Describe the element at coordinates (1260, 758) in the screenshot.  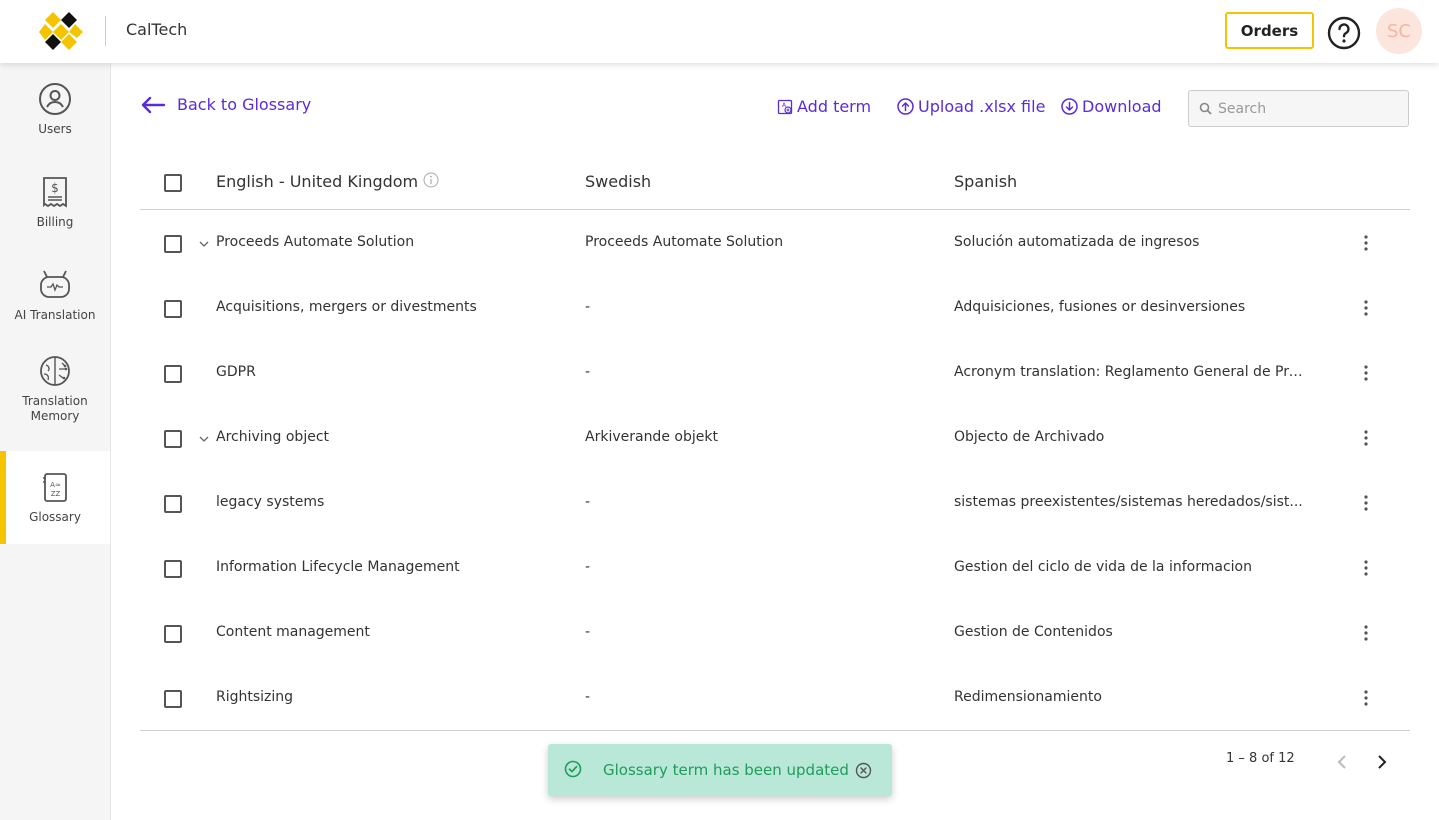
I see `pagination-range: 1 – 8 of 12` at that location.